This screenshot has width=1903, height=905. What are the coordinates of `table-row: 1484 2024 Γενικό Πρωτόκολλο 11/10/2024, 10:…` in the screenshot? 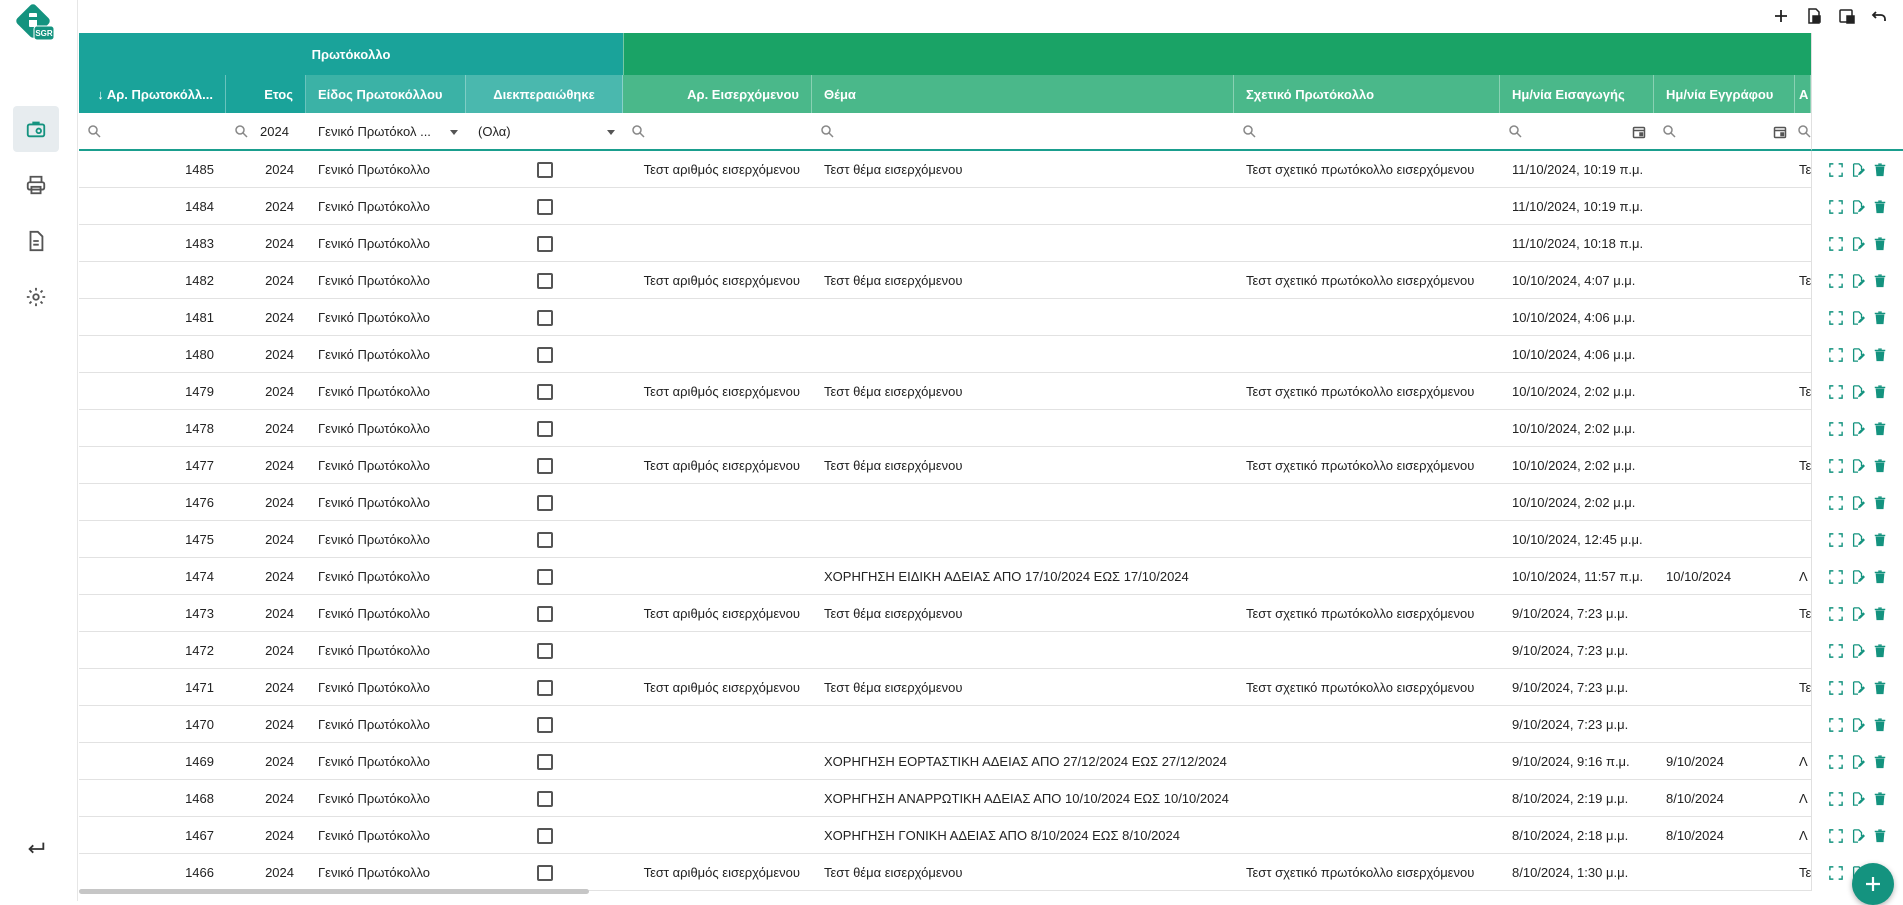 It's located at (991, 206).